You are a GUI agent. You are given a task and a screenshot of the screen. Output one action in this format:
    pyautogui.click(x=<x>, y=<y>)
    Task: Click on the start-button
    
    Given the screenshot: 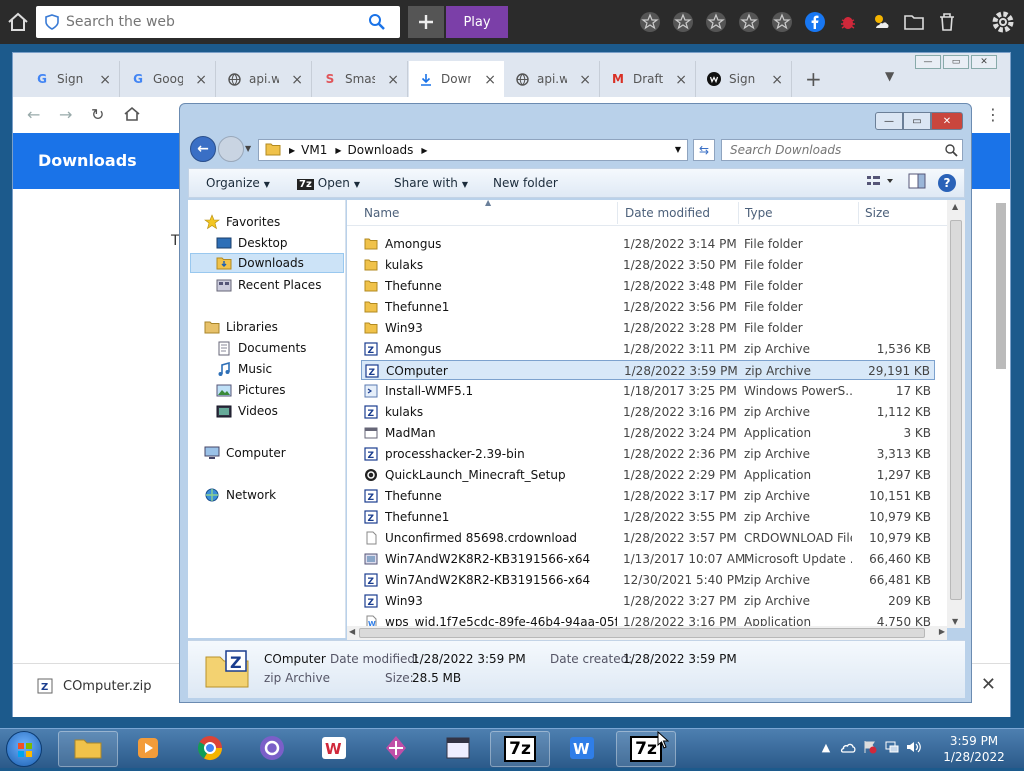 What is the action you would take?
    pyautogui.click(x=24, y=749)
    